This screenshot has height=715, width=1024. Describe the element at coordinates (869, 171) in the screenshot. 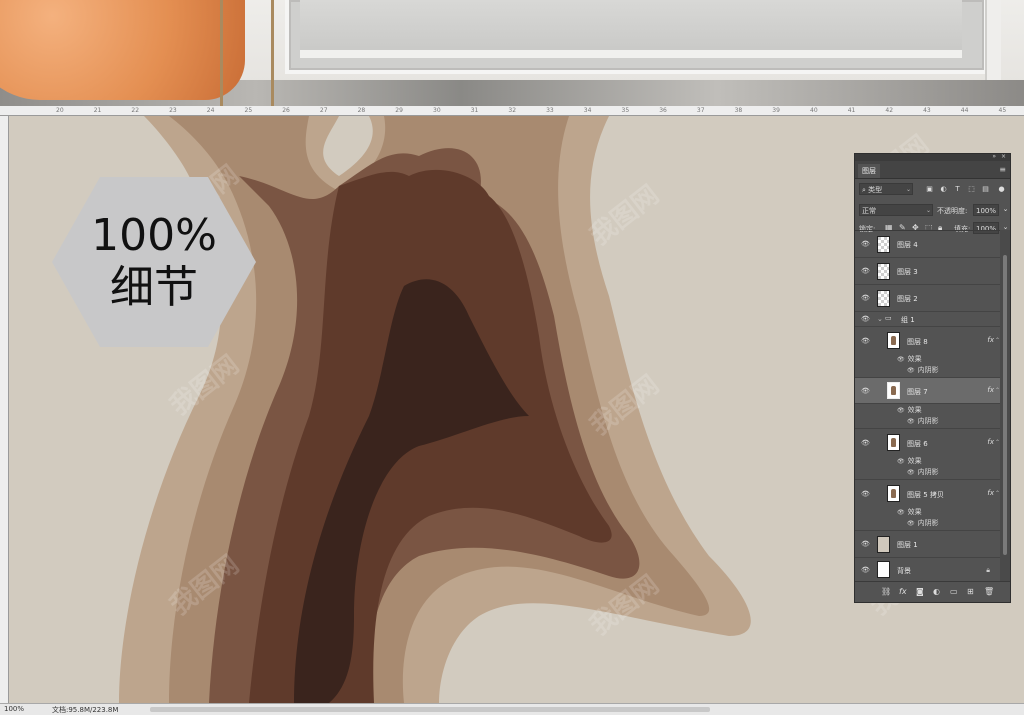

I see `tab-layers: 图层` at that location.